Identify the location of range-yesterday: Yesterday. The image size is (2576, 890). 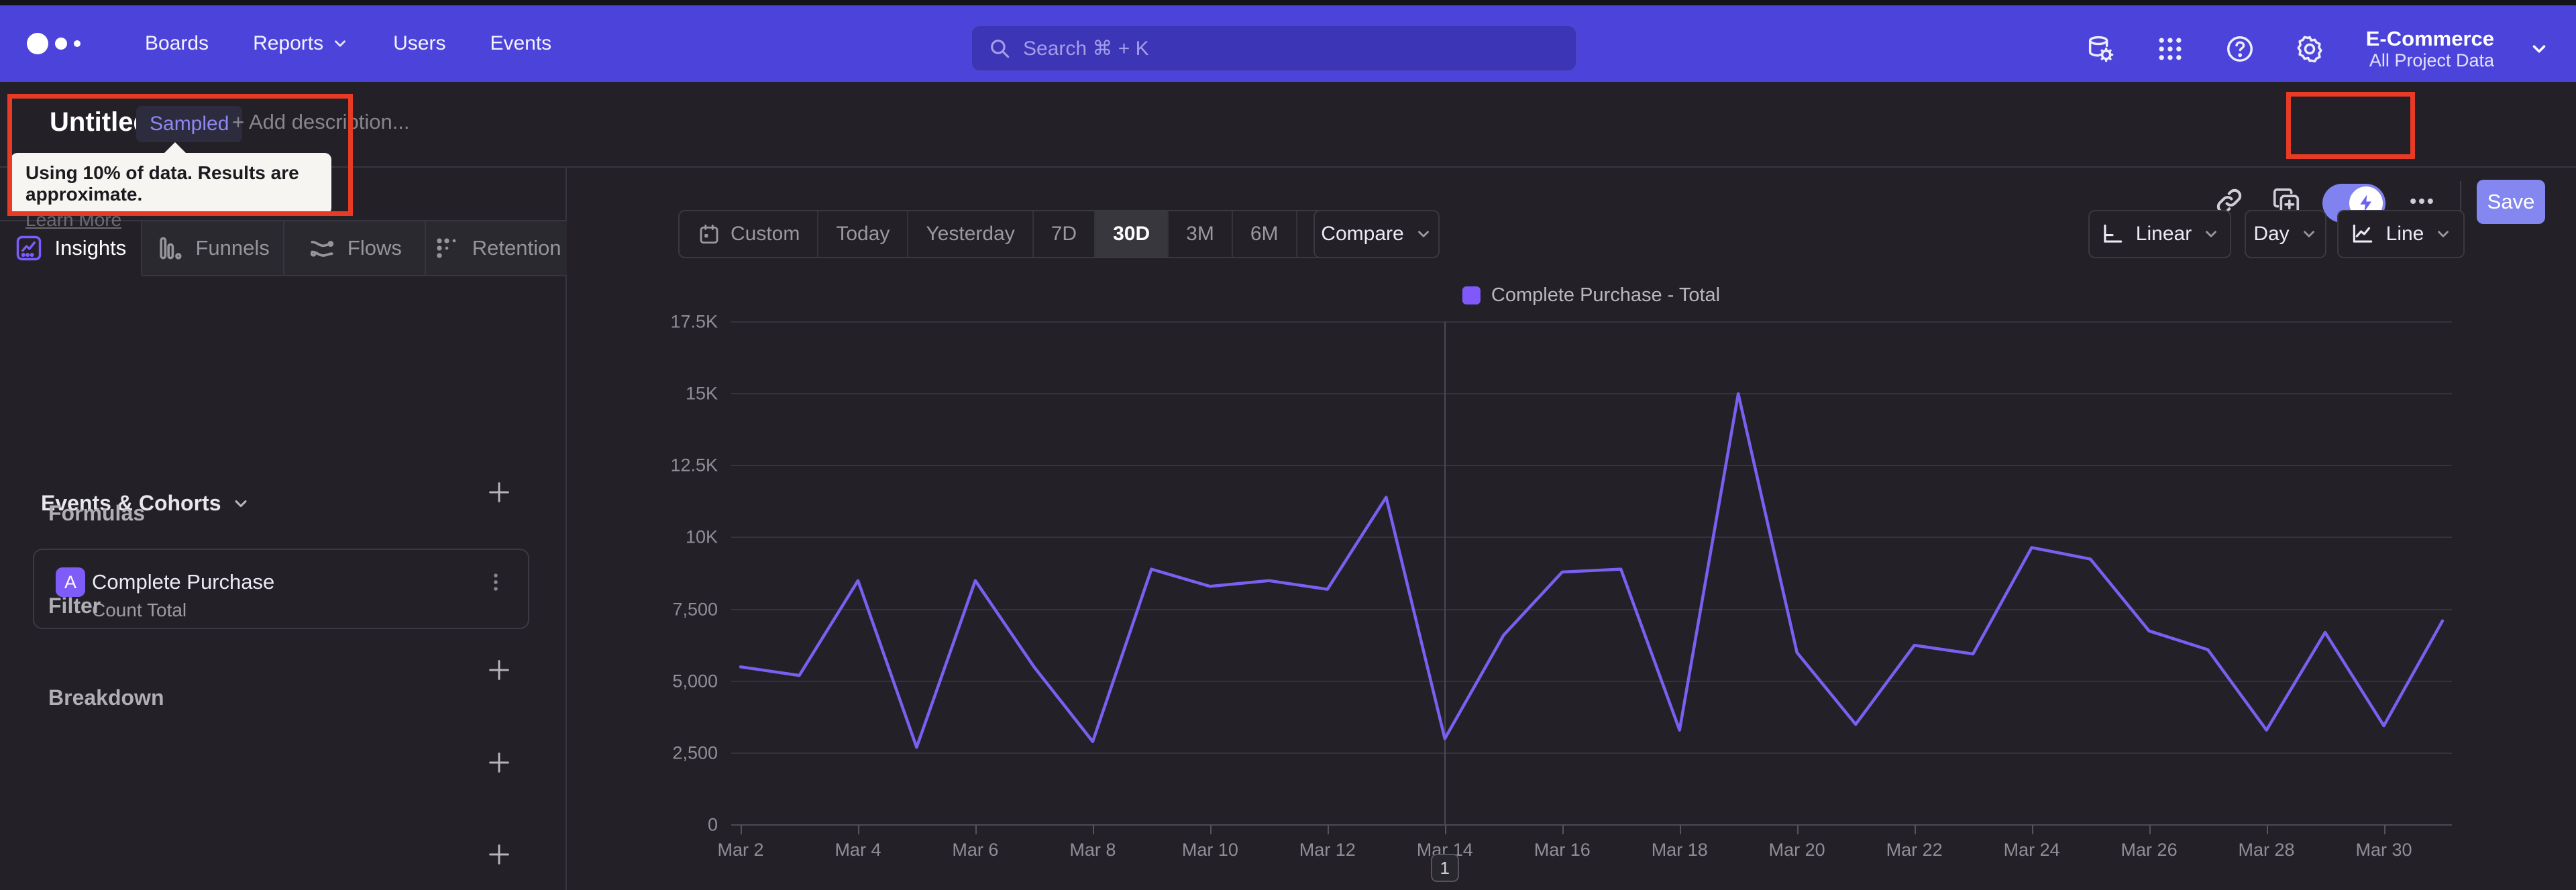
(971, 234).